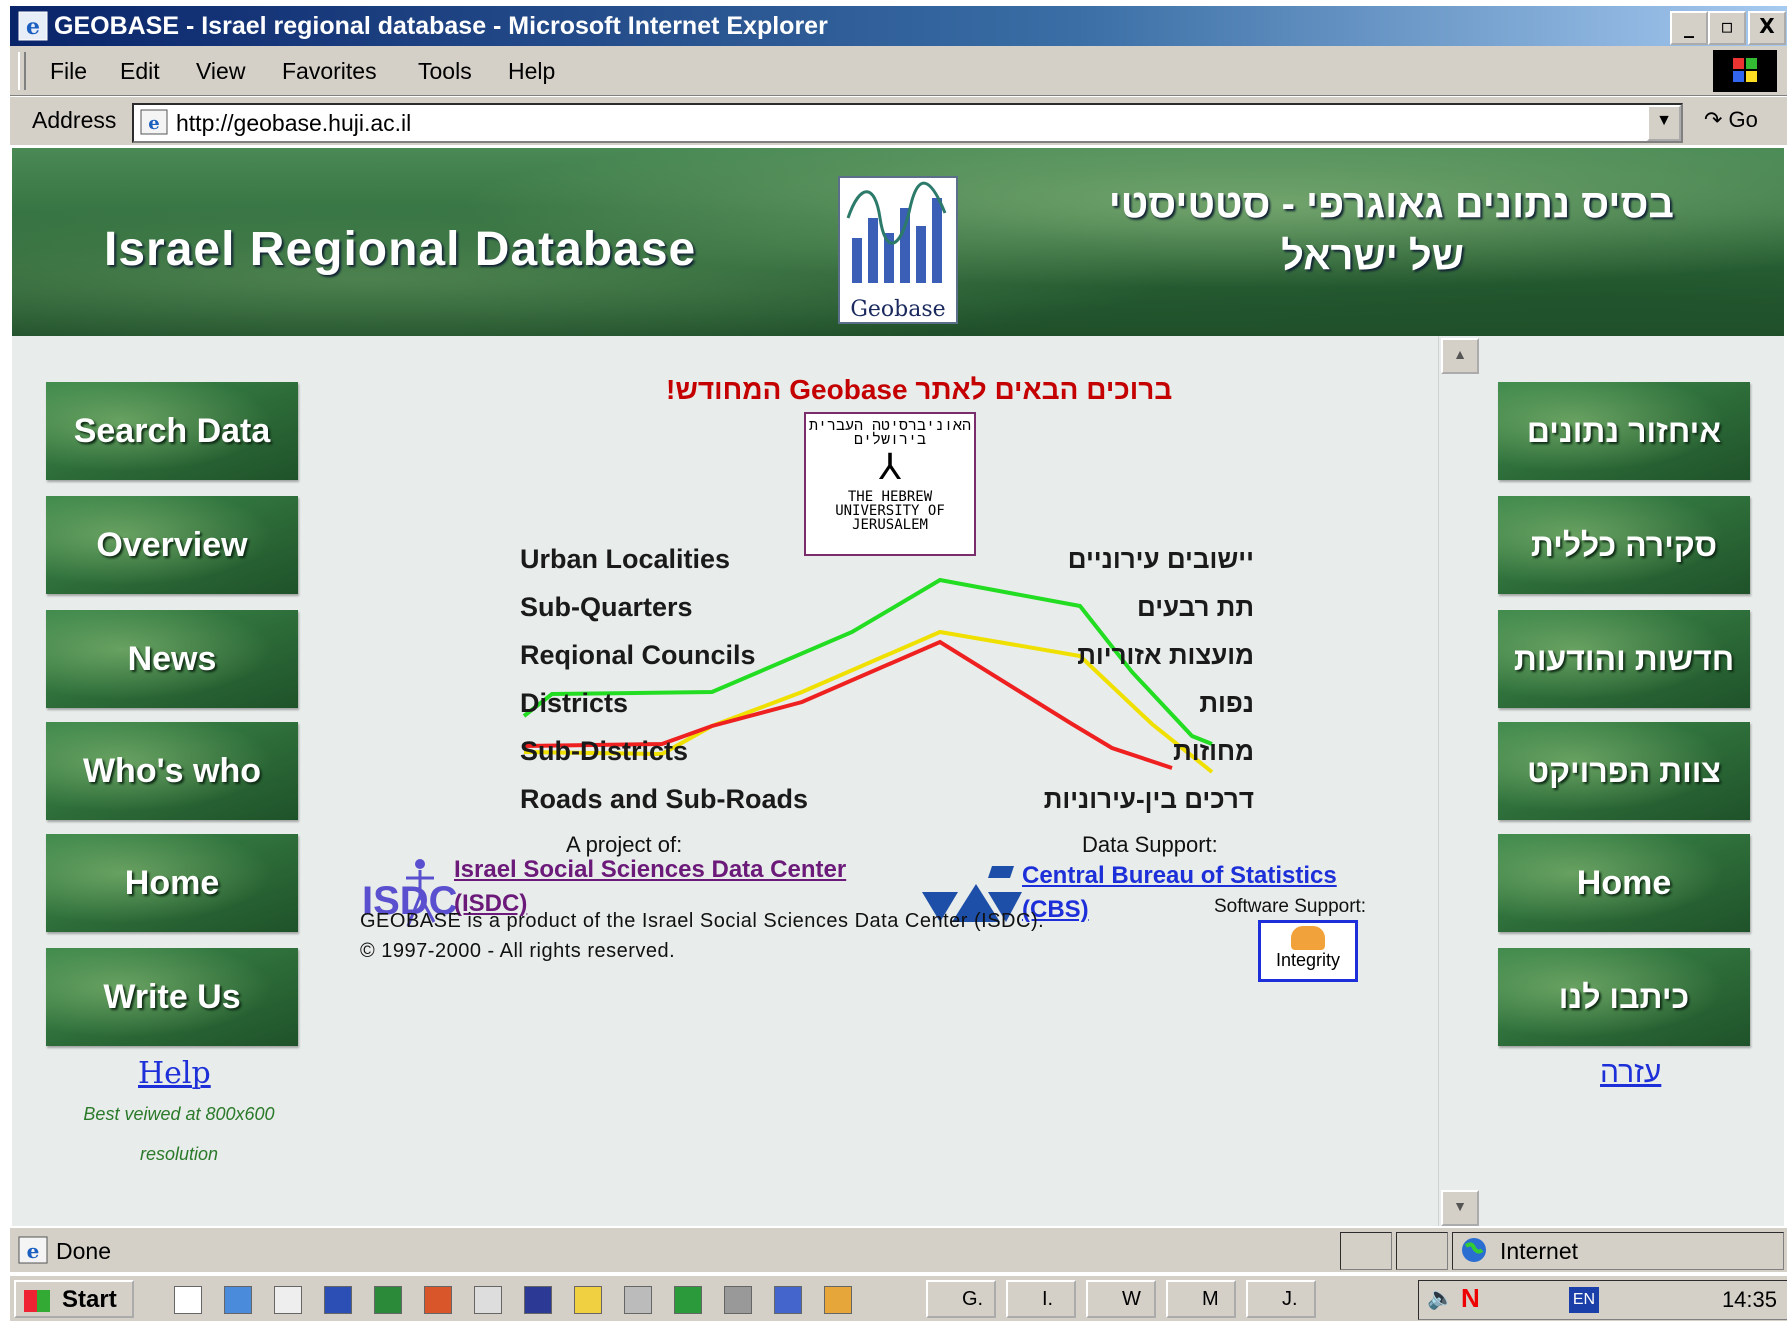  What do you see at coordinates (1201, 1299) in the screenshot?
I see `taskbar-button-m: M` at bounding box center [1201, 1299].